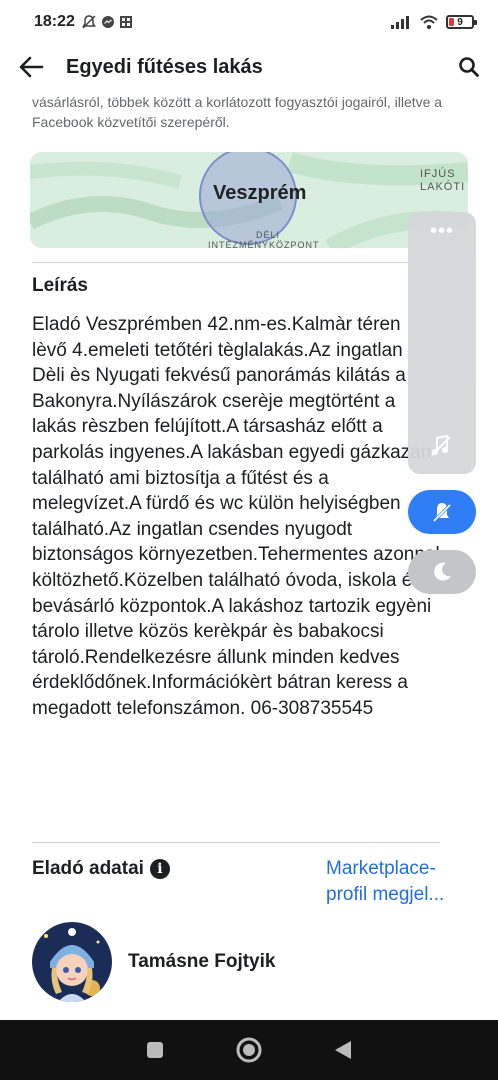 The height and width of the screenshot is (1080, 498). I want to click on page-title: Egyedi fűtéses lakás, so click(164, 66).